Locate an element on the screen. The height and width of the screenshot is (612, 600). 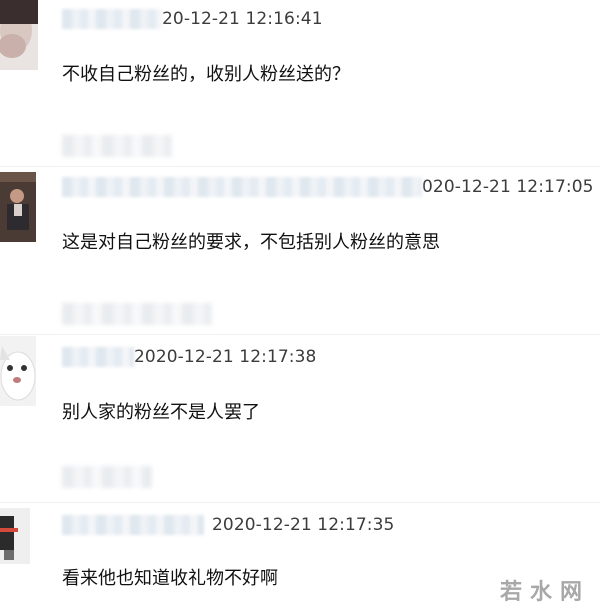
comment-text: 这是对自己粉丝的要求，不包括别人粉丝的意思 is located at coordinates (251, 242).